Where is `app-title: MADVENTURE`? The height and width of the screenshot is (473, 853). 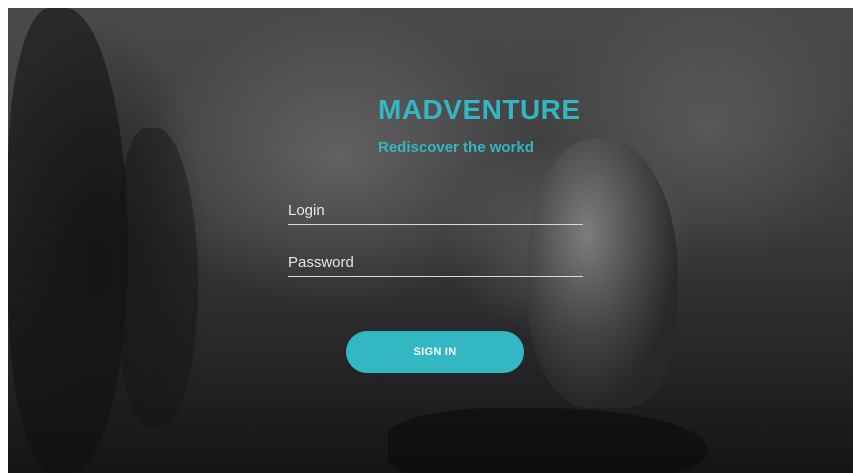 app-title: MADVENTURE is located at coordinates (479, 109).